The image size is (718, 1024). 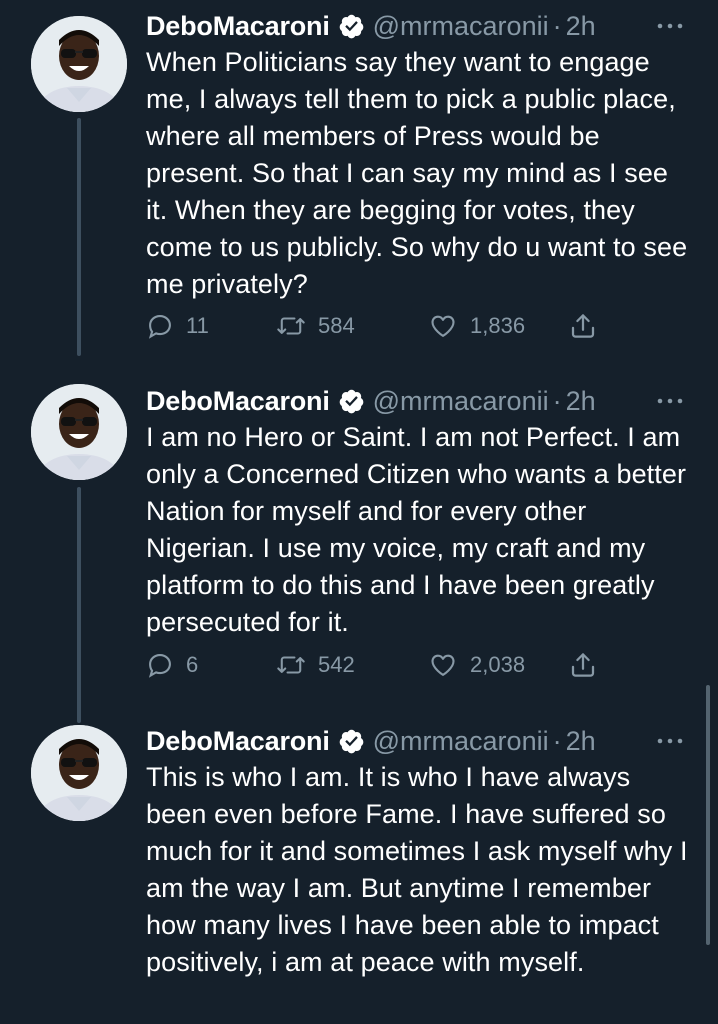 What do you see at coordinates (498, 664) in the screenshot?
I see `like-count: 2,038` at bounding box center [498, 664].